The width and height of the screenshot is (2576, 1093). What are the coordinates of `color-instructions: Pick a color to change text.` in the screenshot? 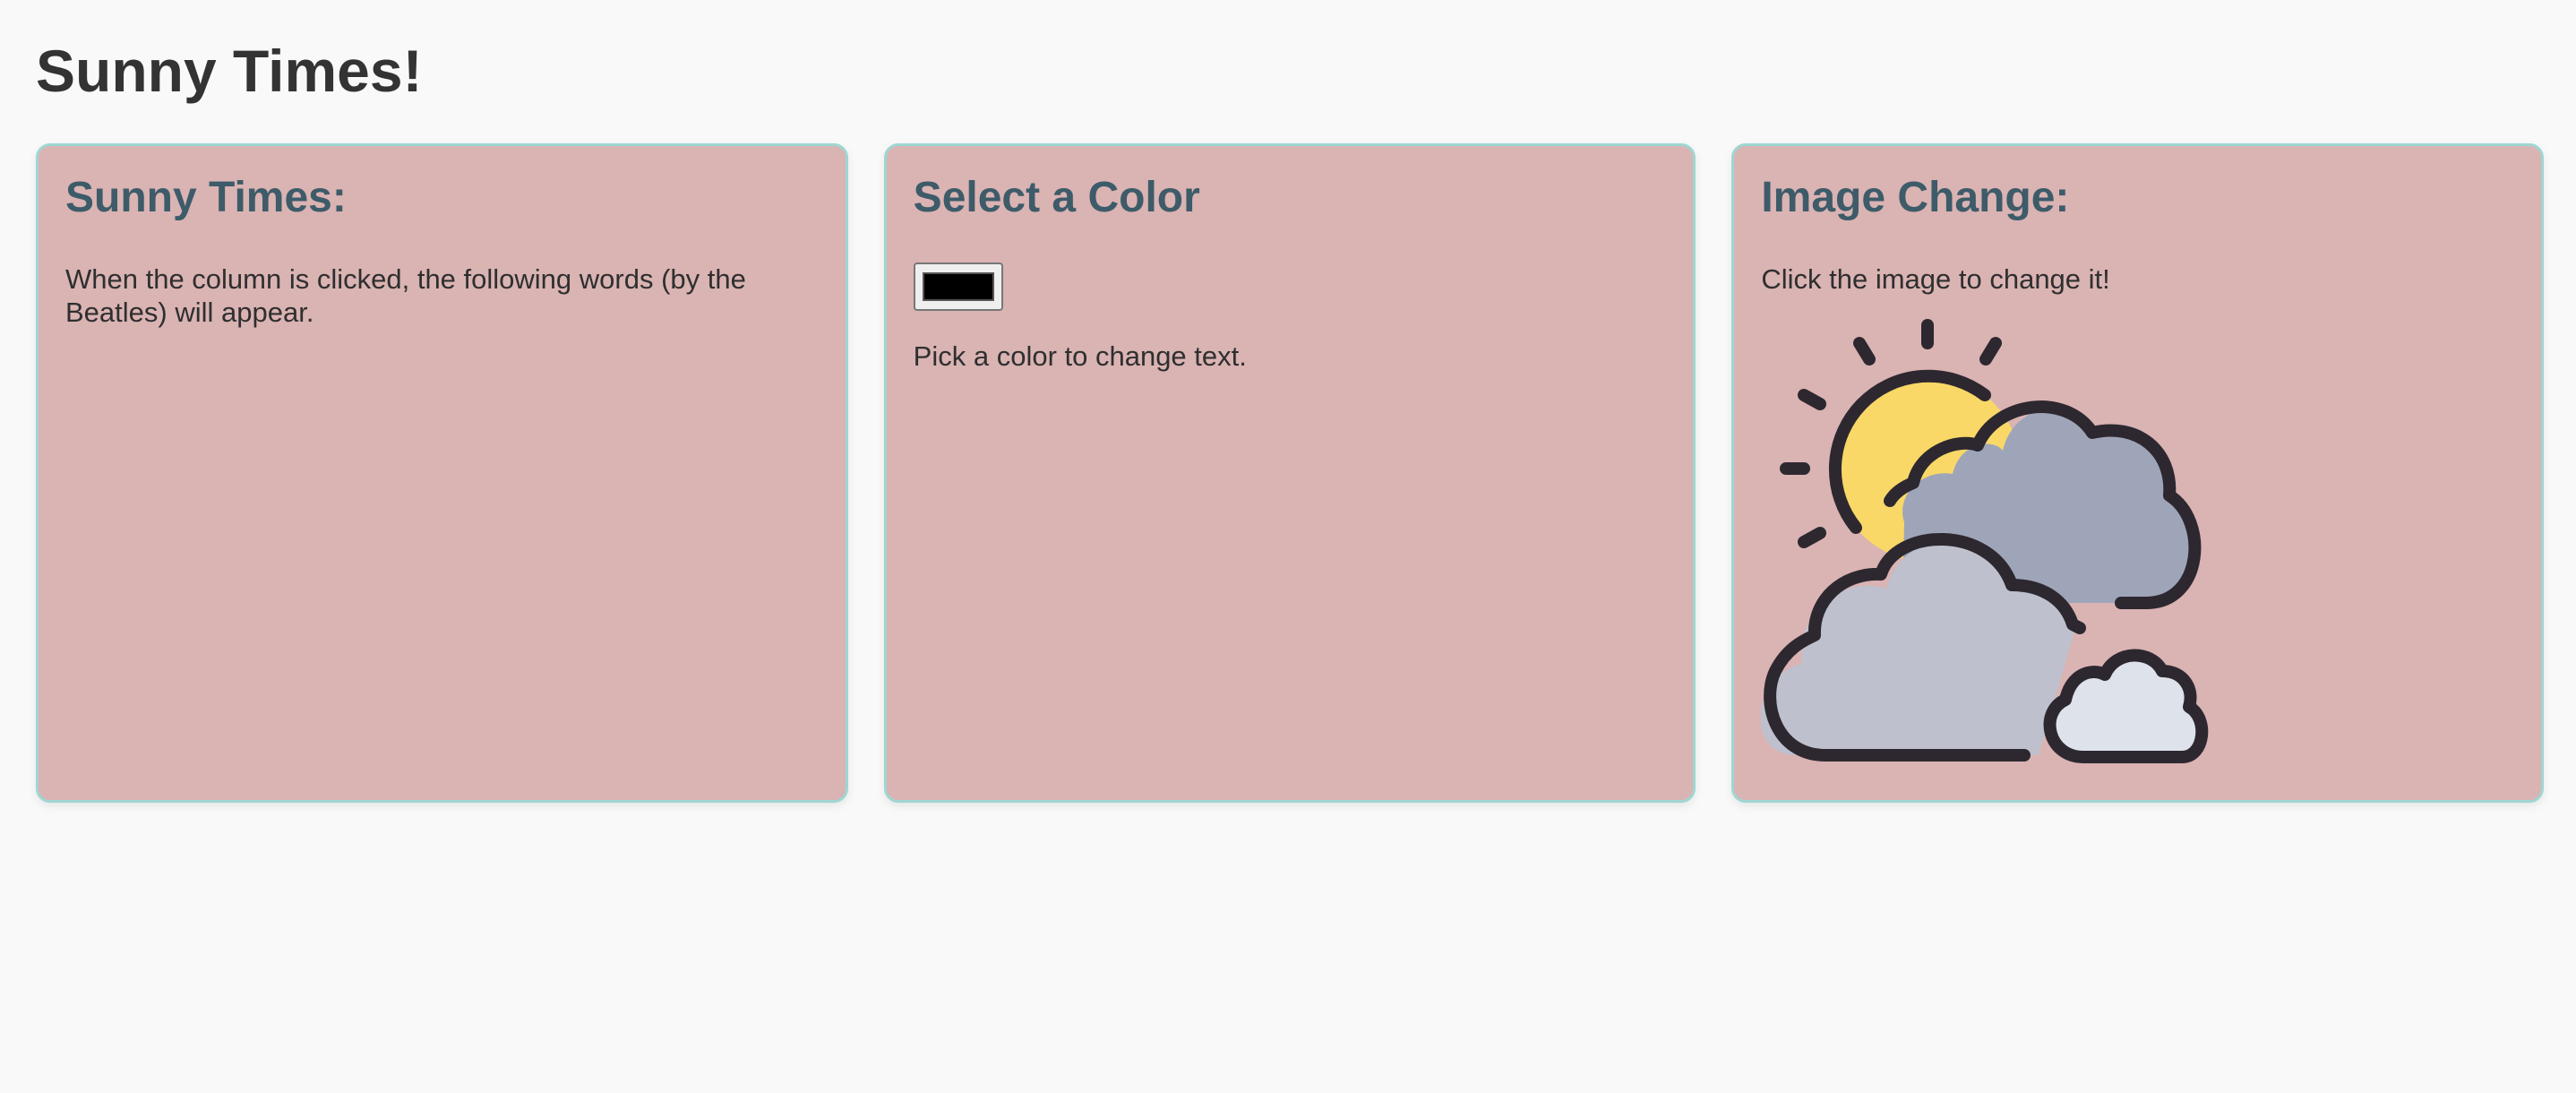 It's located at (1080, 356).